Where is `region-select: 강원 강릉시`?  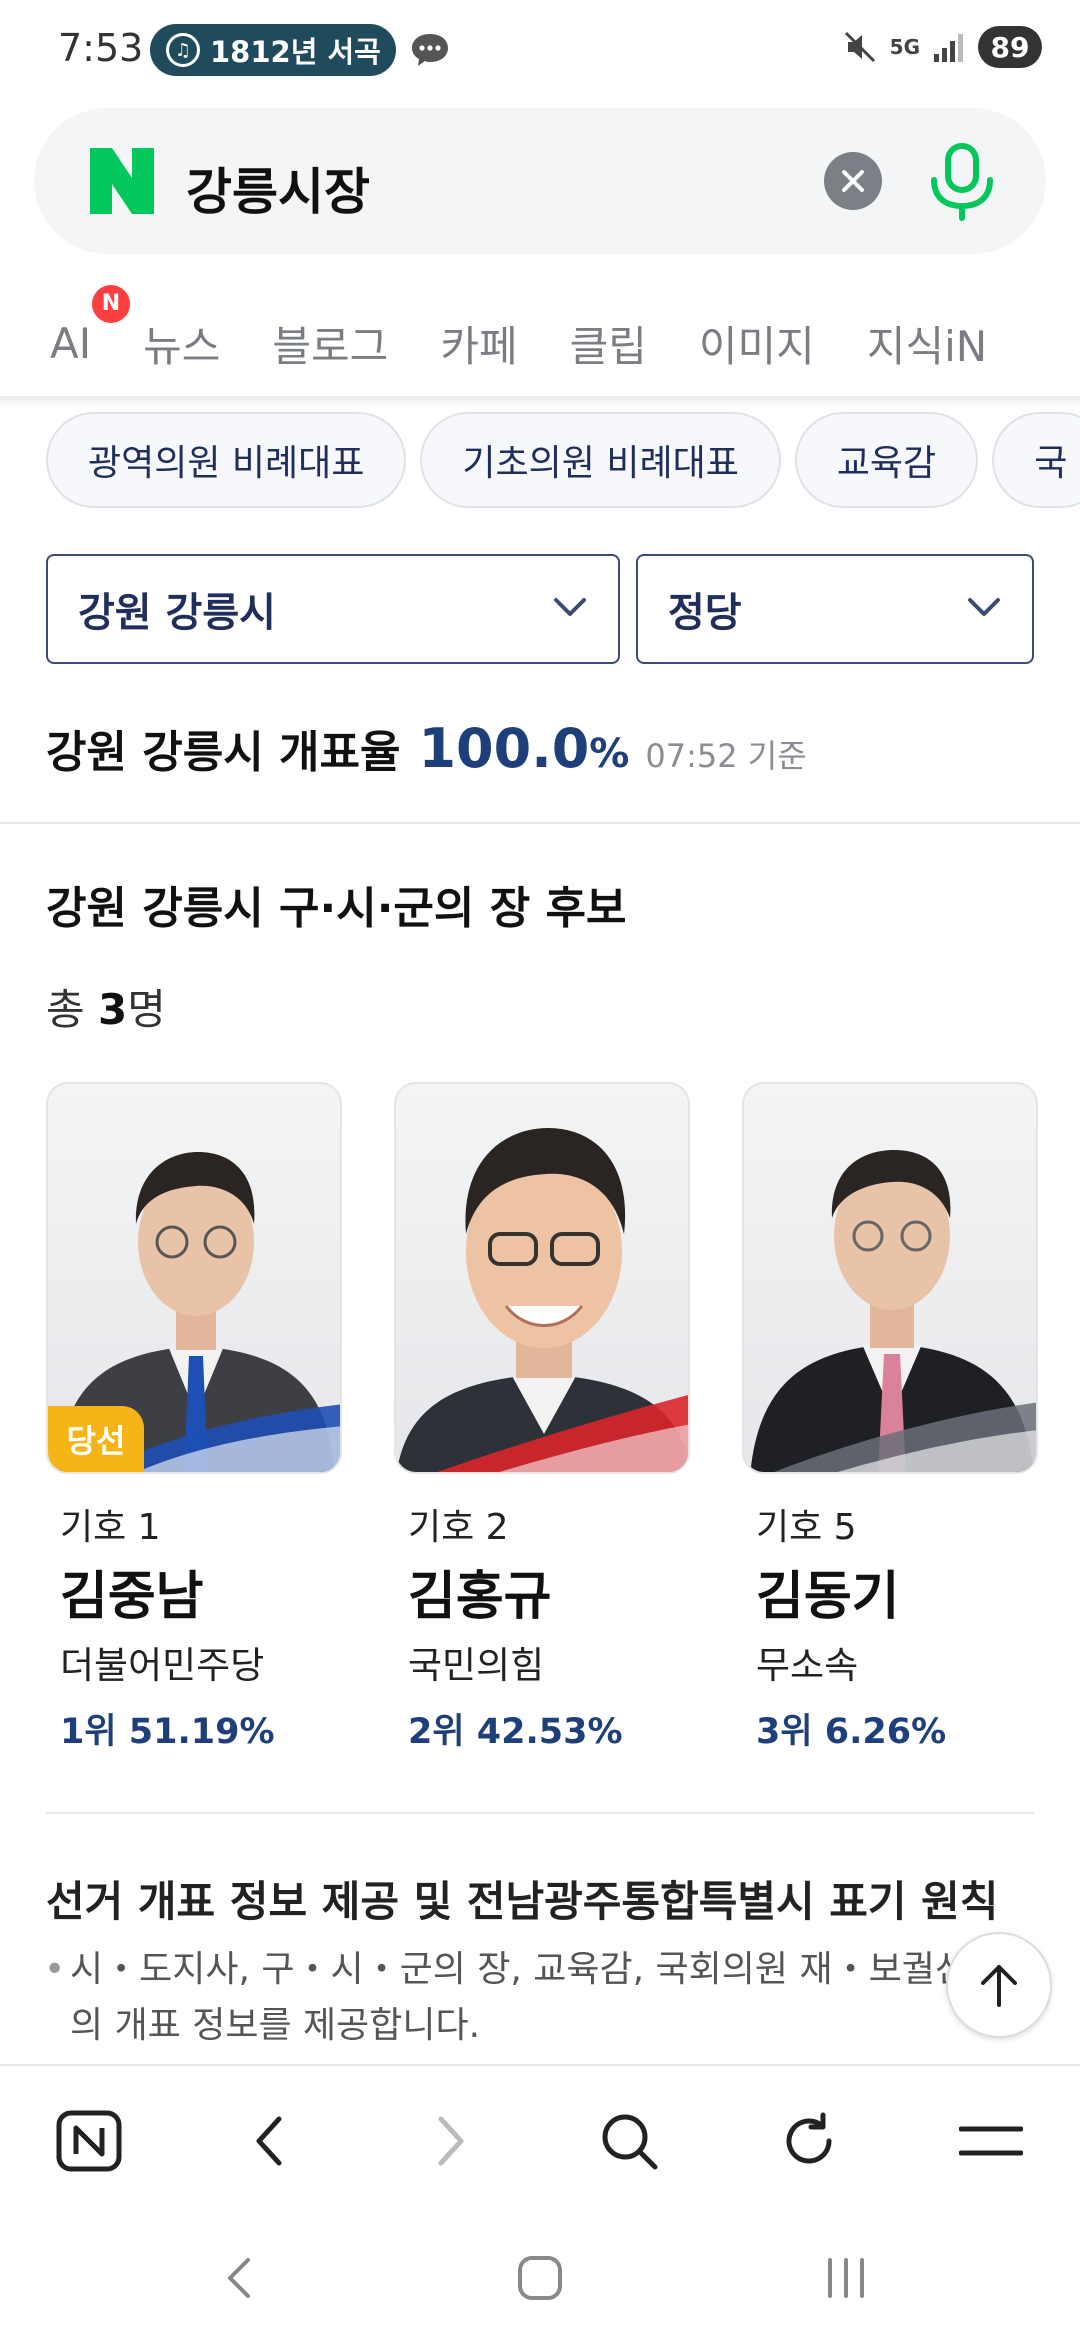 region-select: 강원 강릉시 is located at coordinates (333, 609).